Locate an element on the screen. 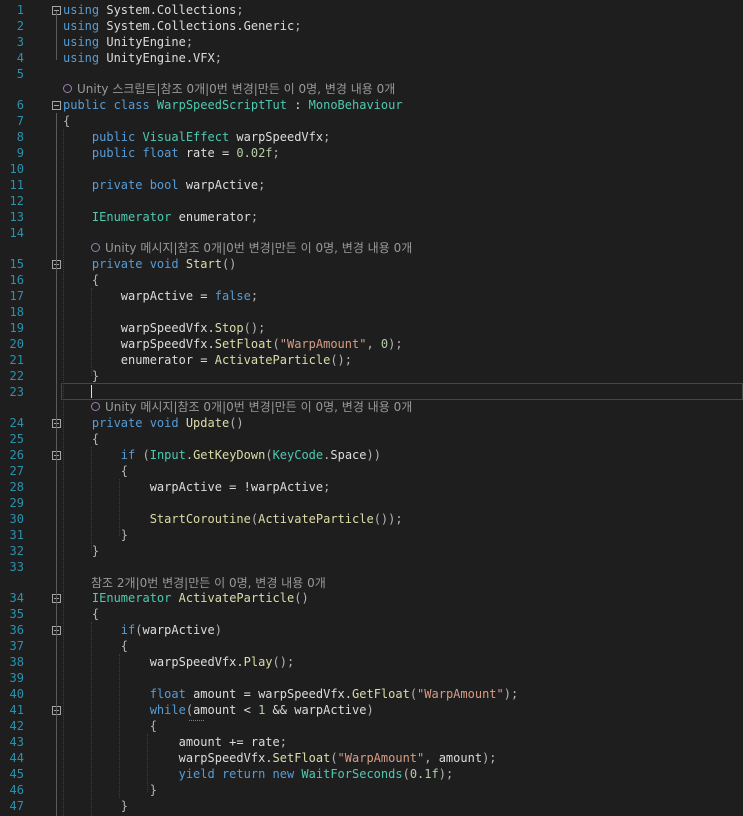  code-text: public VisualEffect warpSpeedVfx; is located at coordinates (196, 137).